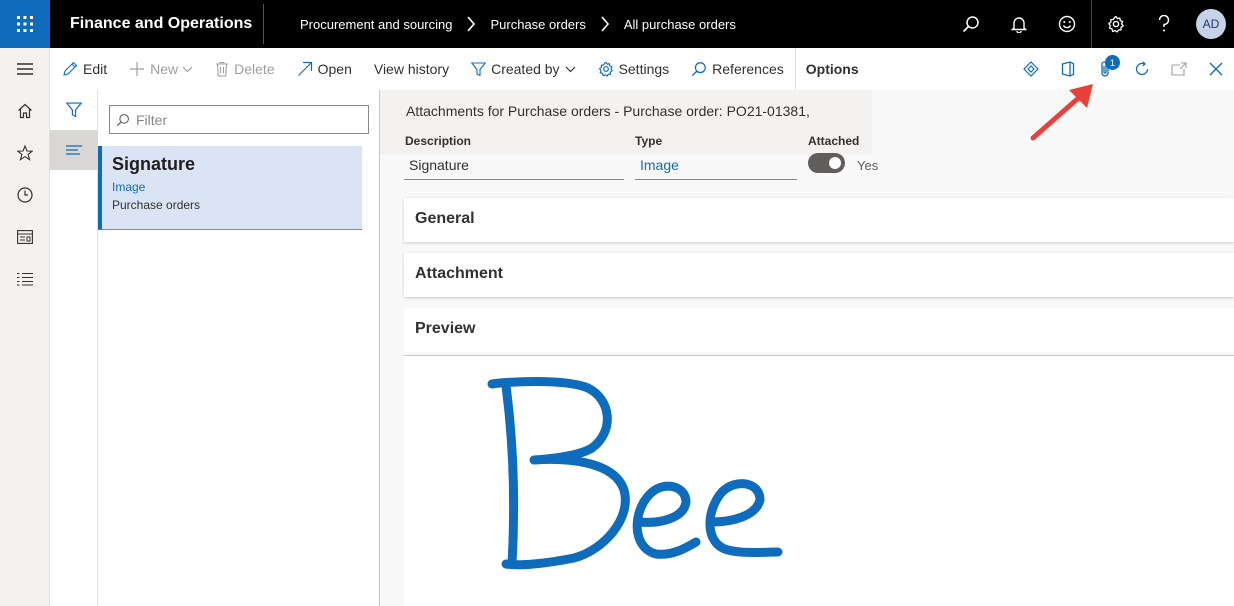  I want to click on type-label: Type, so click(649, 141).